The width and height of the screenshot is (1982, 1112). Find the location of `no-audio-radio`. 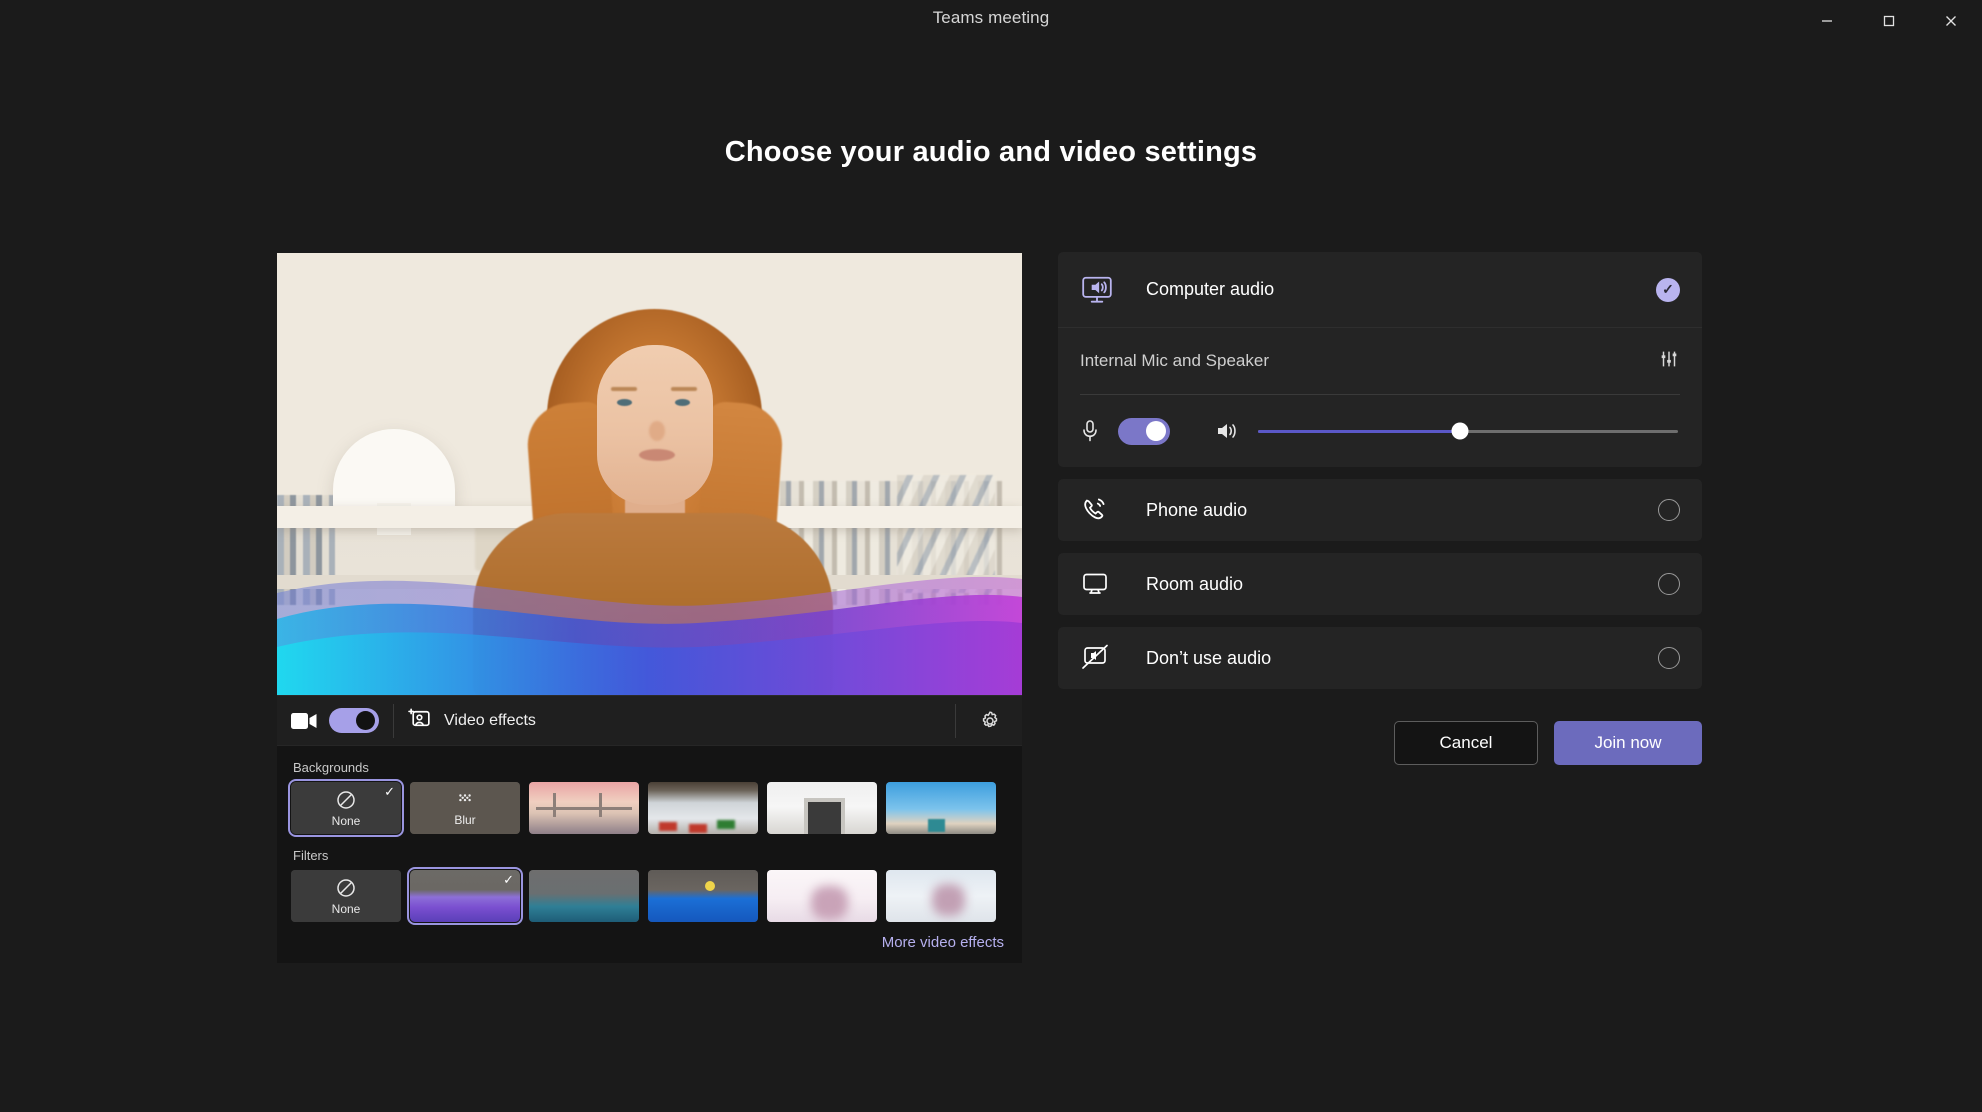

no-audio-radio is located at coordinates (1669, 658).